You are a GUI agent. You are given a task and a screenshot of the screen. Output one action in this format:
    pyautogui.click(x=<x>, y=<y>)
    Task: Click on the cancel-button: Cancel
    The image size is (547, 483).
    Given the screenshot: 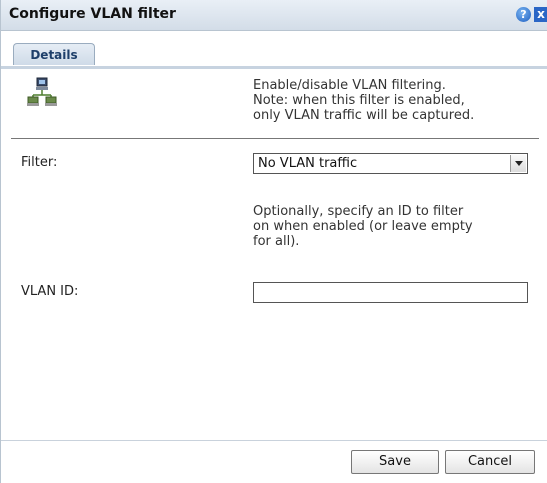 What is the action you would take?
    pyautogui.click(x=490, y=462)
    